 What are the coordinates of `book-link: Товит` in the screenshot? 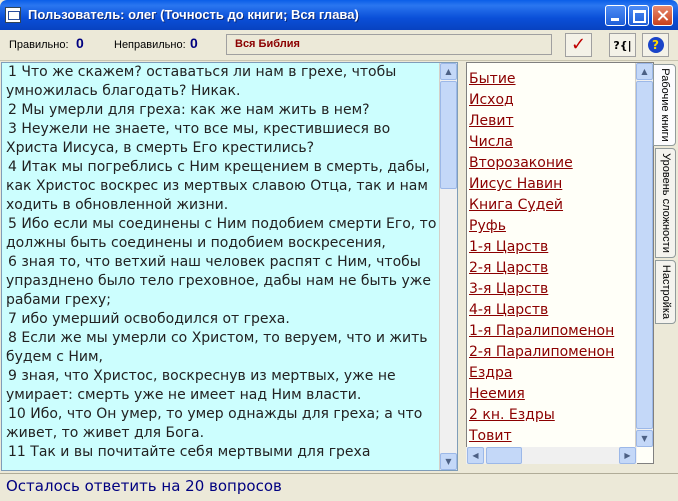 It's located at (489, 436).